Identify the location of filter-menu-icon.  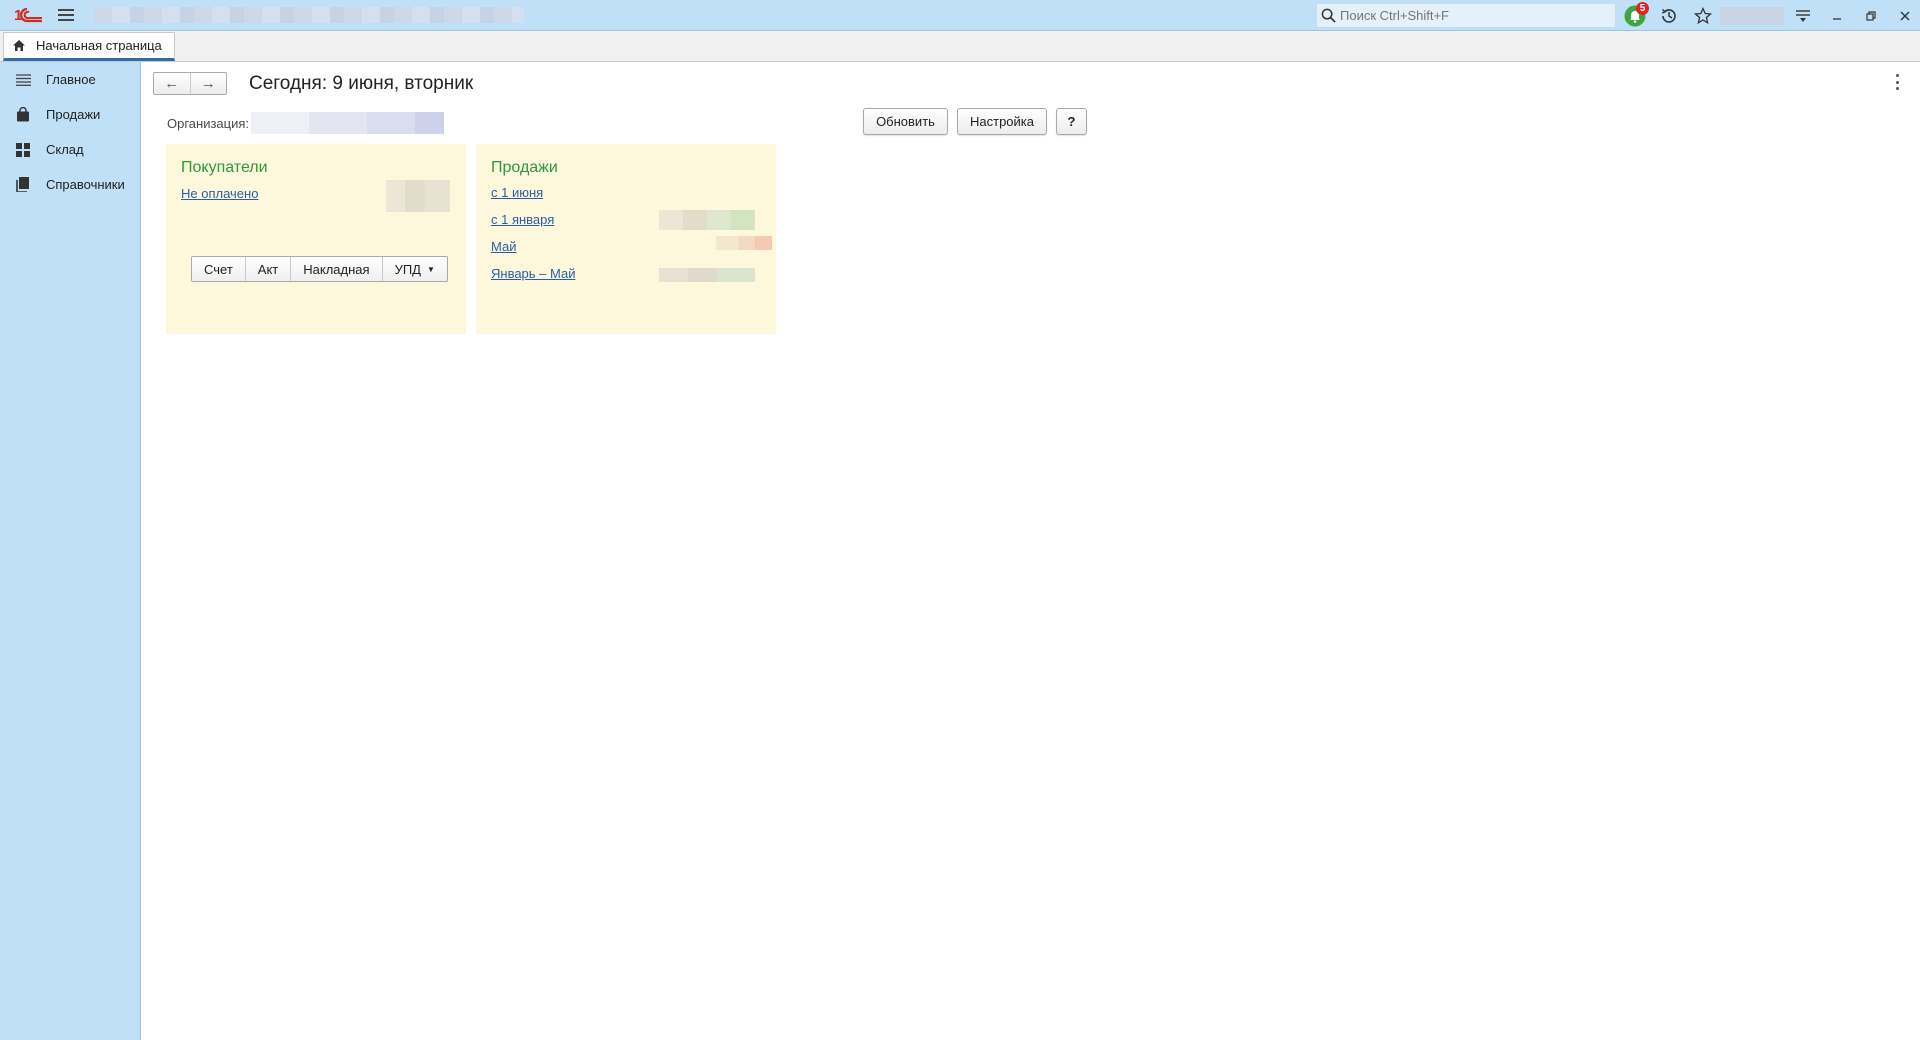
(1803, 16).